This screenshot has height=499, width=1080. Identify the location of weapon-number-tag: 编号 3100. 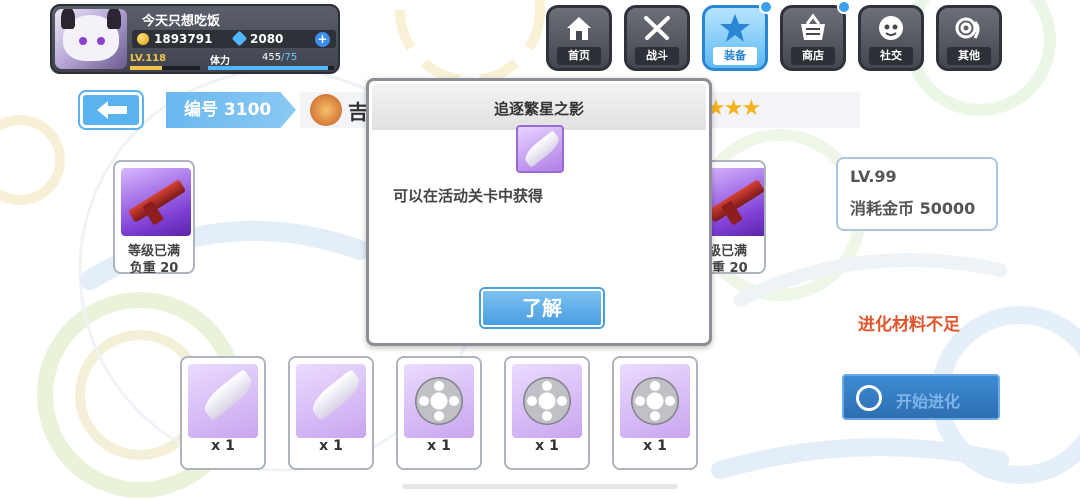
(231, 110).